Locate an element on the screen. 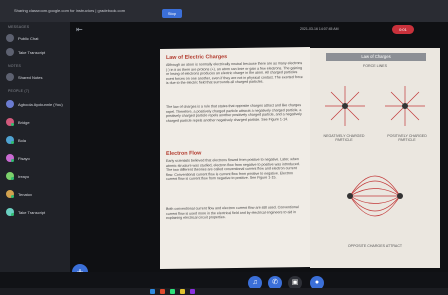 The width and height of the screenshot is (448, 295). notes-header: NOTES is located at coordinates (15, 66).